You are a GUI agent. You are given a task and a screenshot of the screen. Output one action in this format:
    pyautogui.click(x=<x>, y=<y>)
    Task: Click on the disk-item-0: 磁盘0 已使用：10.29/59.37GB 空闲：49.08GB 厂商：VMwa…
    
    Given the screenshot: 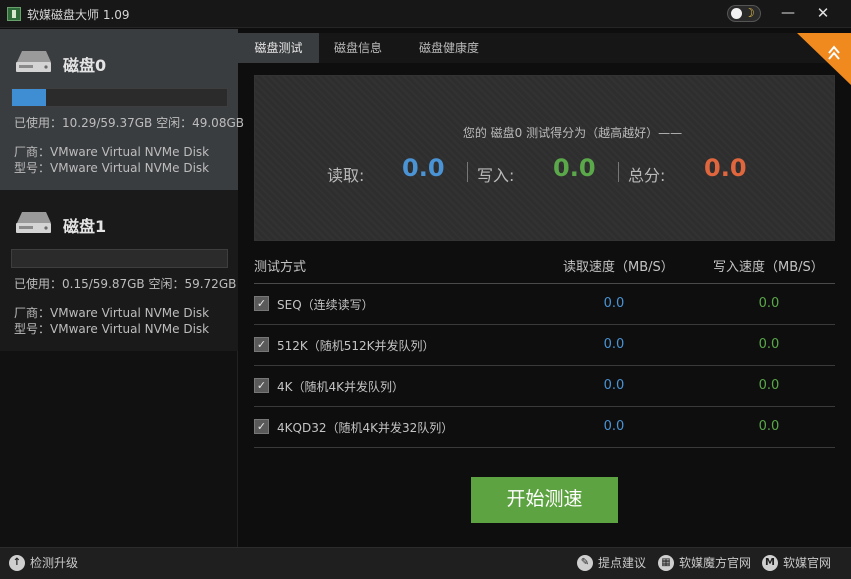 What is the action you would take?
    pyautogui.click(x=122, y=109)
    